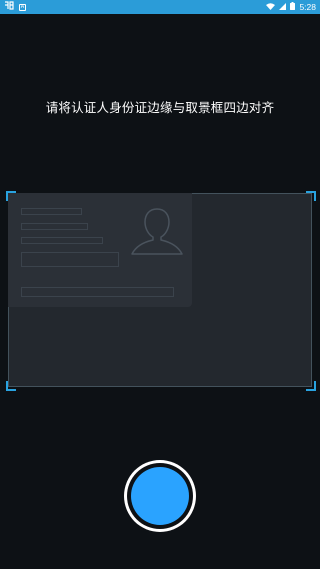 The height and width of the screenshot is (569, 320). I want to click on signal-icon, so click(283, 7).